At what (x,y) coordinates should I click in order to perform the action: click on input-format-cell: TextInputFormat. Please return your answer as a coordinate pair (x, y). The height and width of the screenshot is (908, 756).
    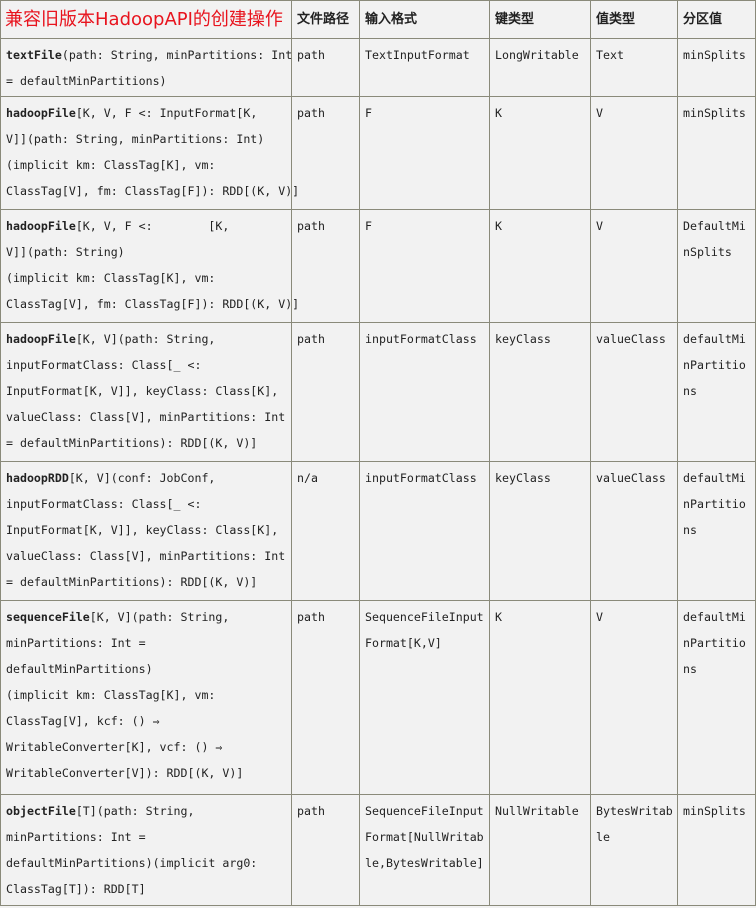
    Looking at the image, I should click on (424, 67).